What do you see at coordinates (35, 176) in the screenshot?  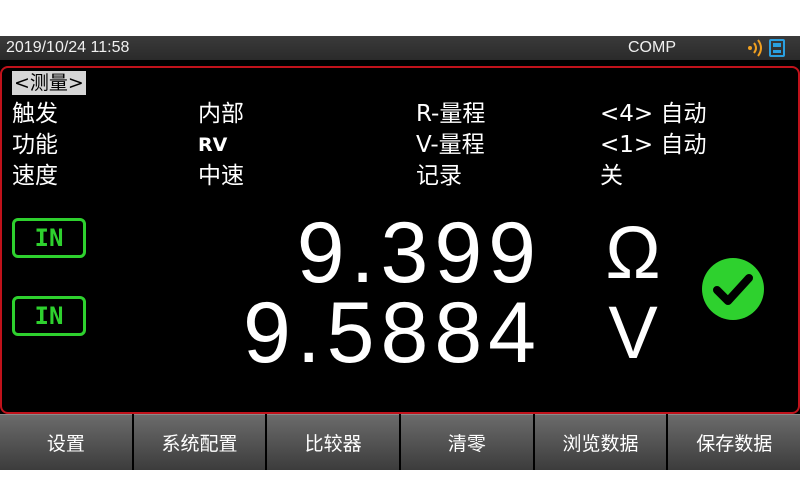 I see `speed-label: 速度` at bounding box center [35, 176].